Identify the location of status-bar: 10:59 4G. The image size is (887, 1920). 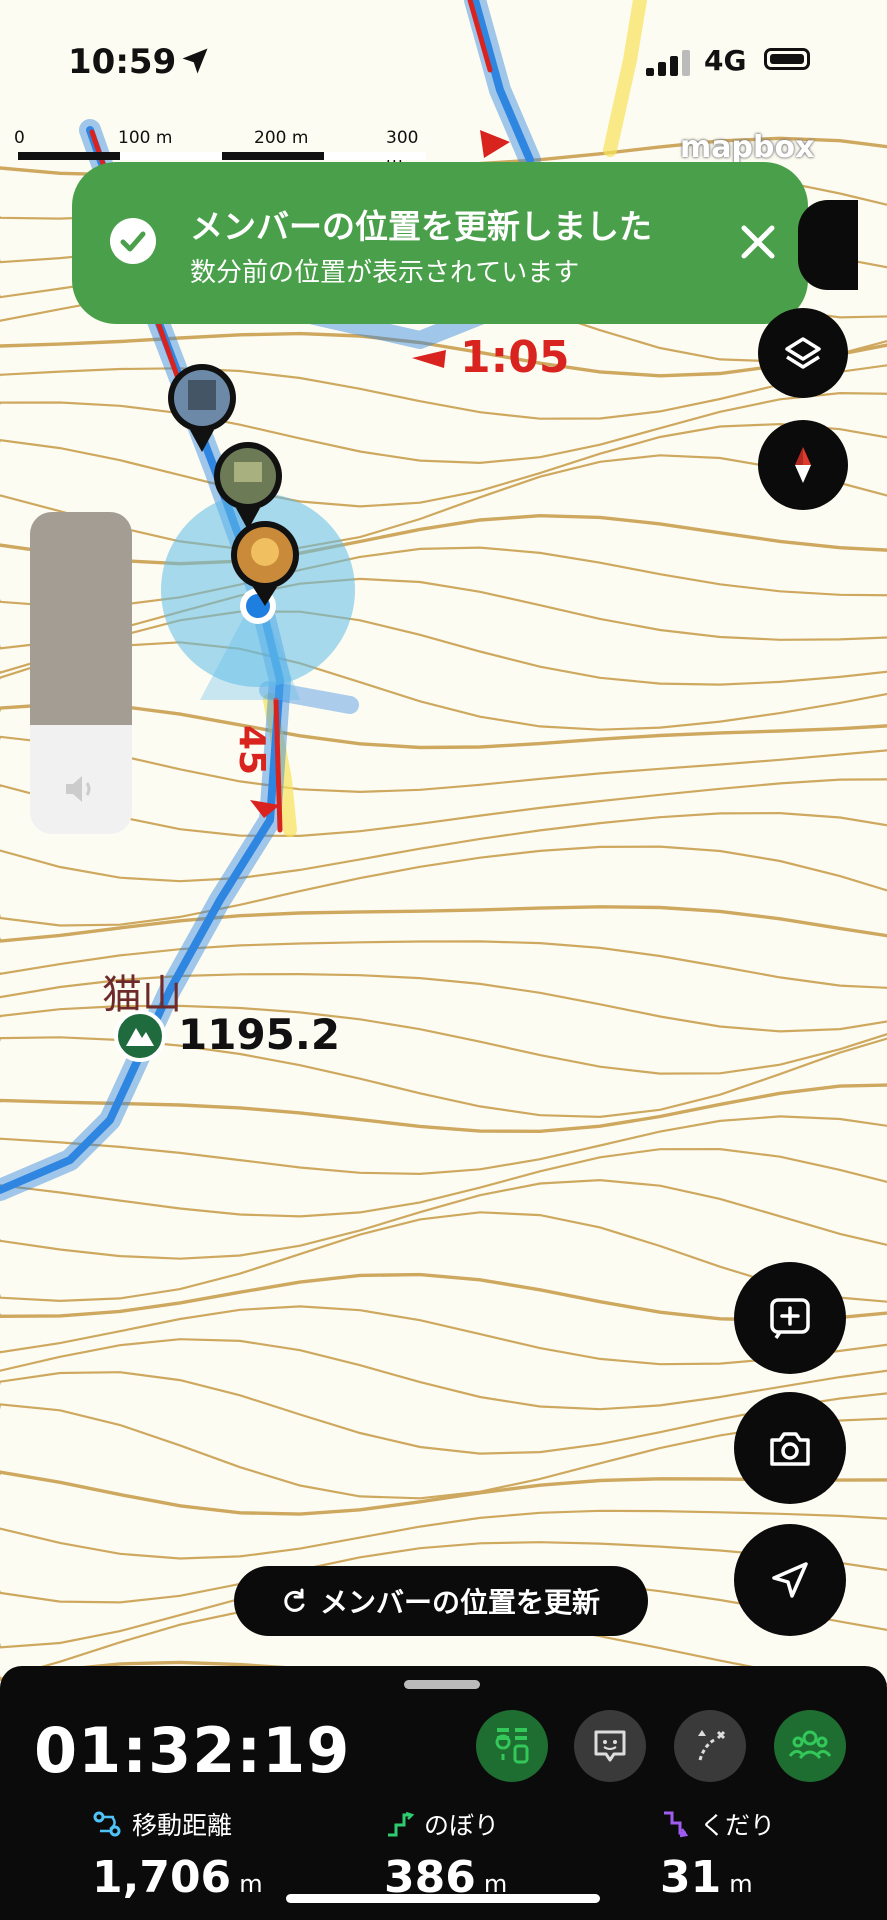
(443, 60).